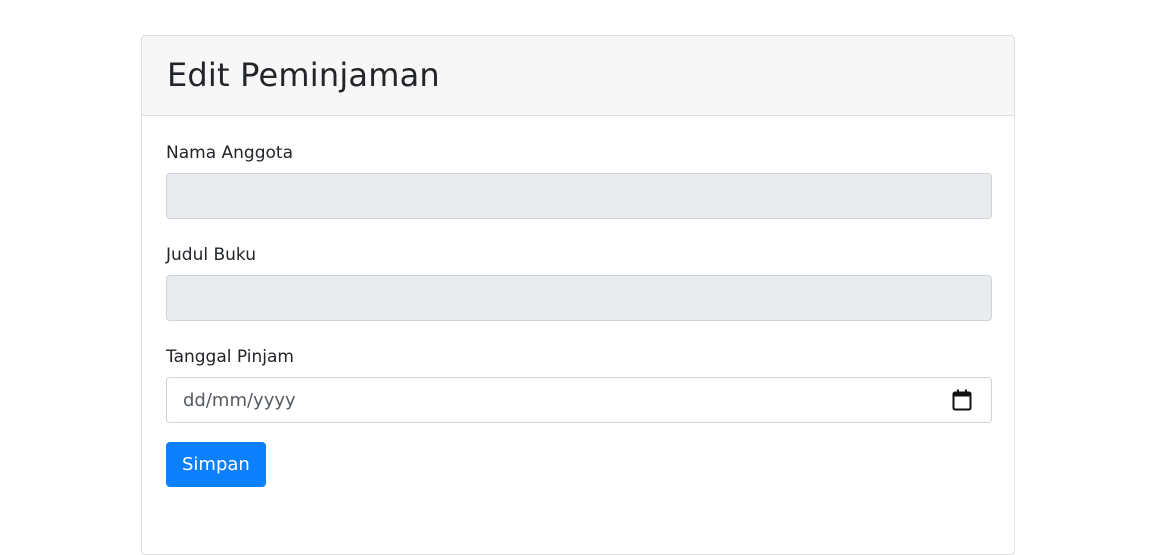 Image resolution: width=1151 pixels, height=555 pixels. What do you see at coordinates (962, 400) in the screenshot?
I see `calendar-icon` at bounding box center [962, 400].